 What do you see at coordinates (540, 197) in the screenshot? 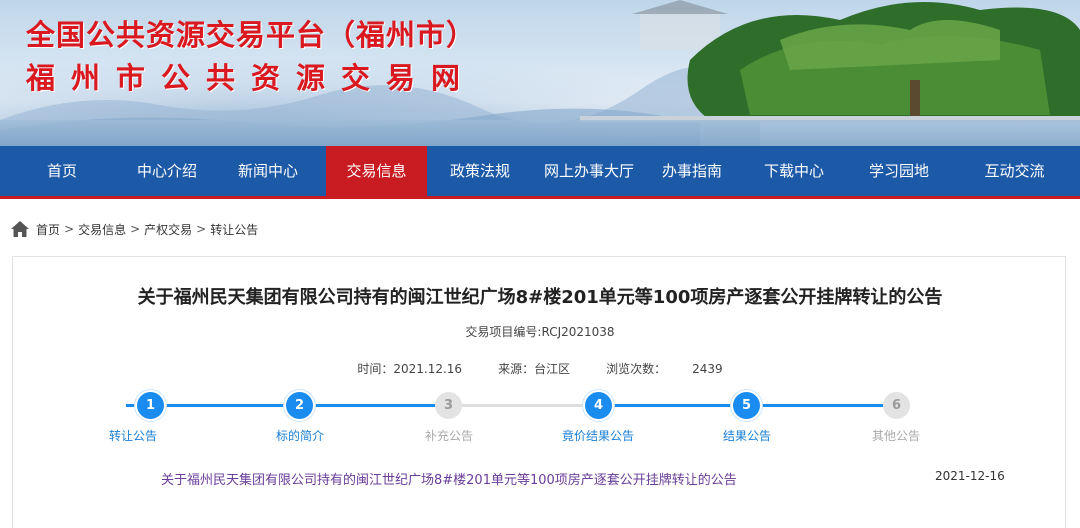
I see `nav-accent-bar` at bounding box center [540, 197].